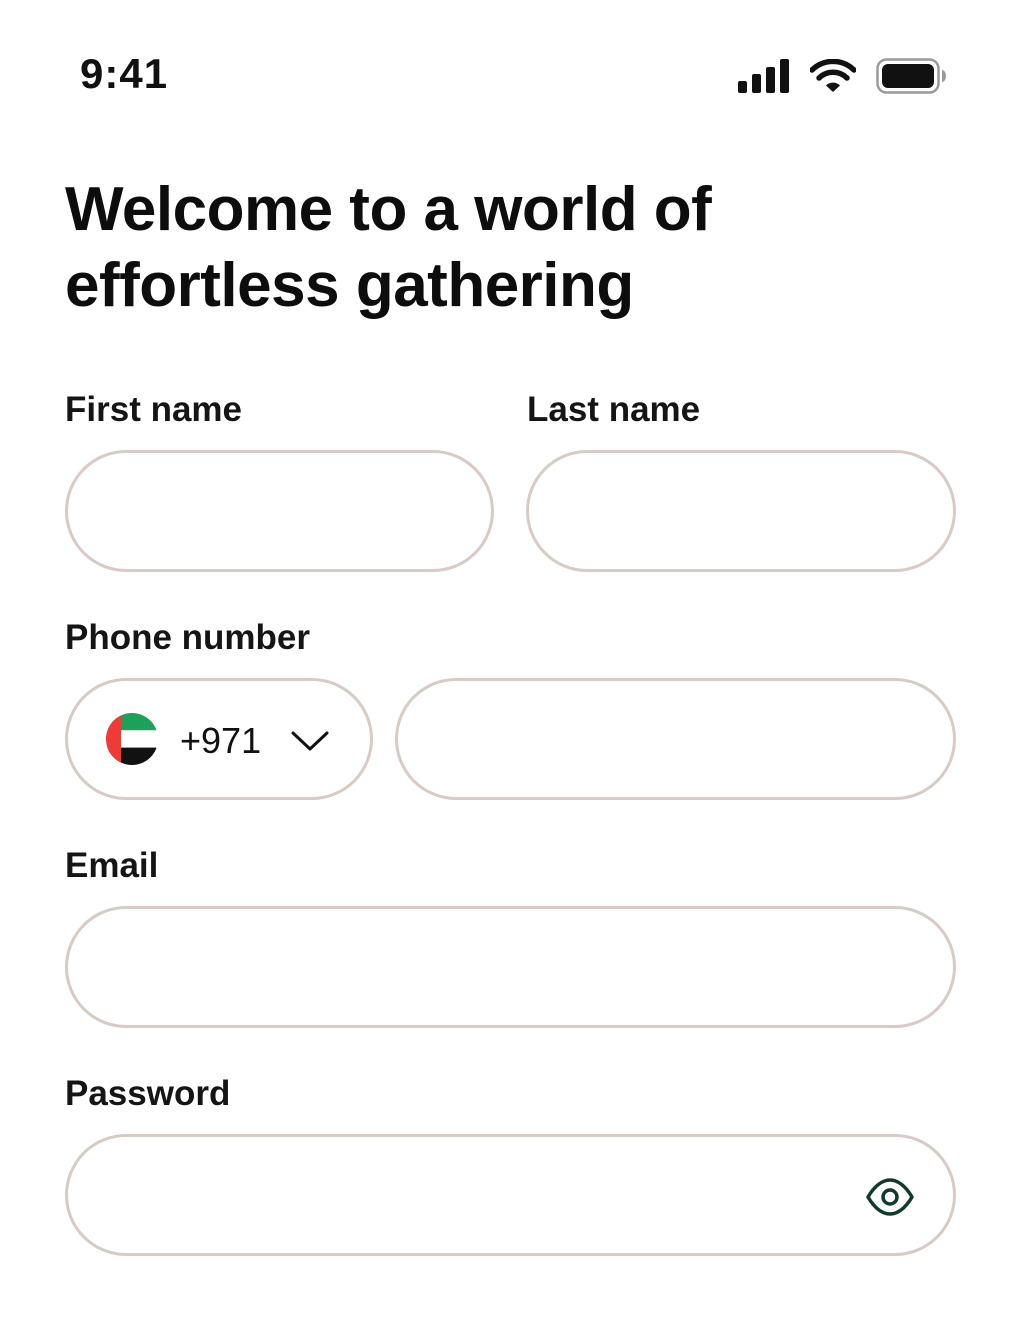 The image size is (1016, 1321). I want to click on email-input, so click(510, 967).